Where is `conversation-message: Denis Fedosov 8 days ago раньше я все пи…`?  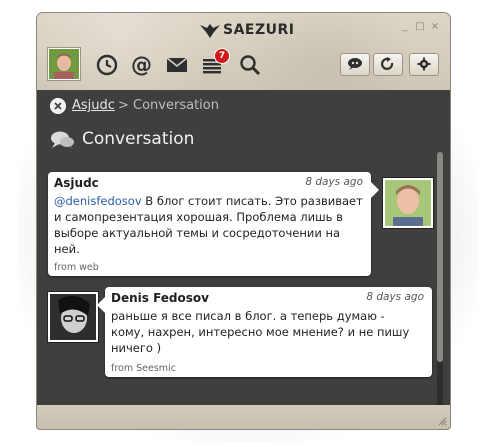 conversation-message: Denis Fedosov 8 days ago раньше я все пи… is located at coordinates (264, 332).